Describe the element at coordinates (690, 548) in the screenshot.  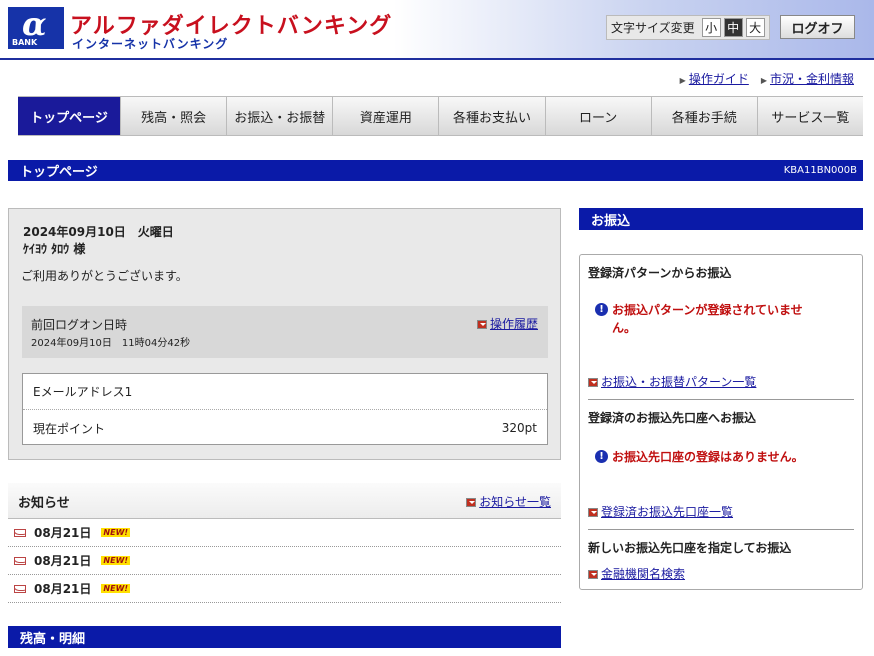
I see `new-account-section-title: 新しいお振込先口座を指定してお振込` at that location.